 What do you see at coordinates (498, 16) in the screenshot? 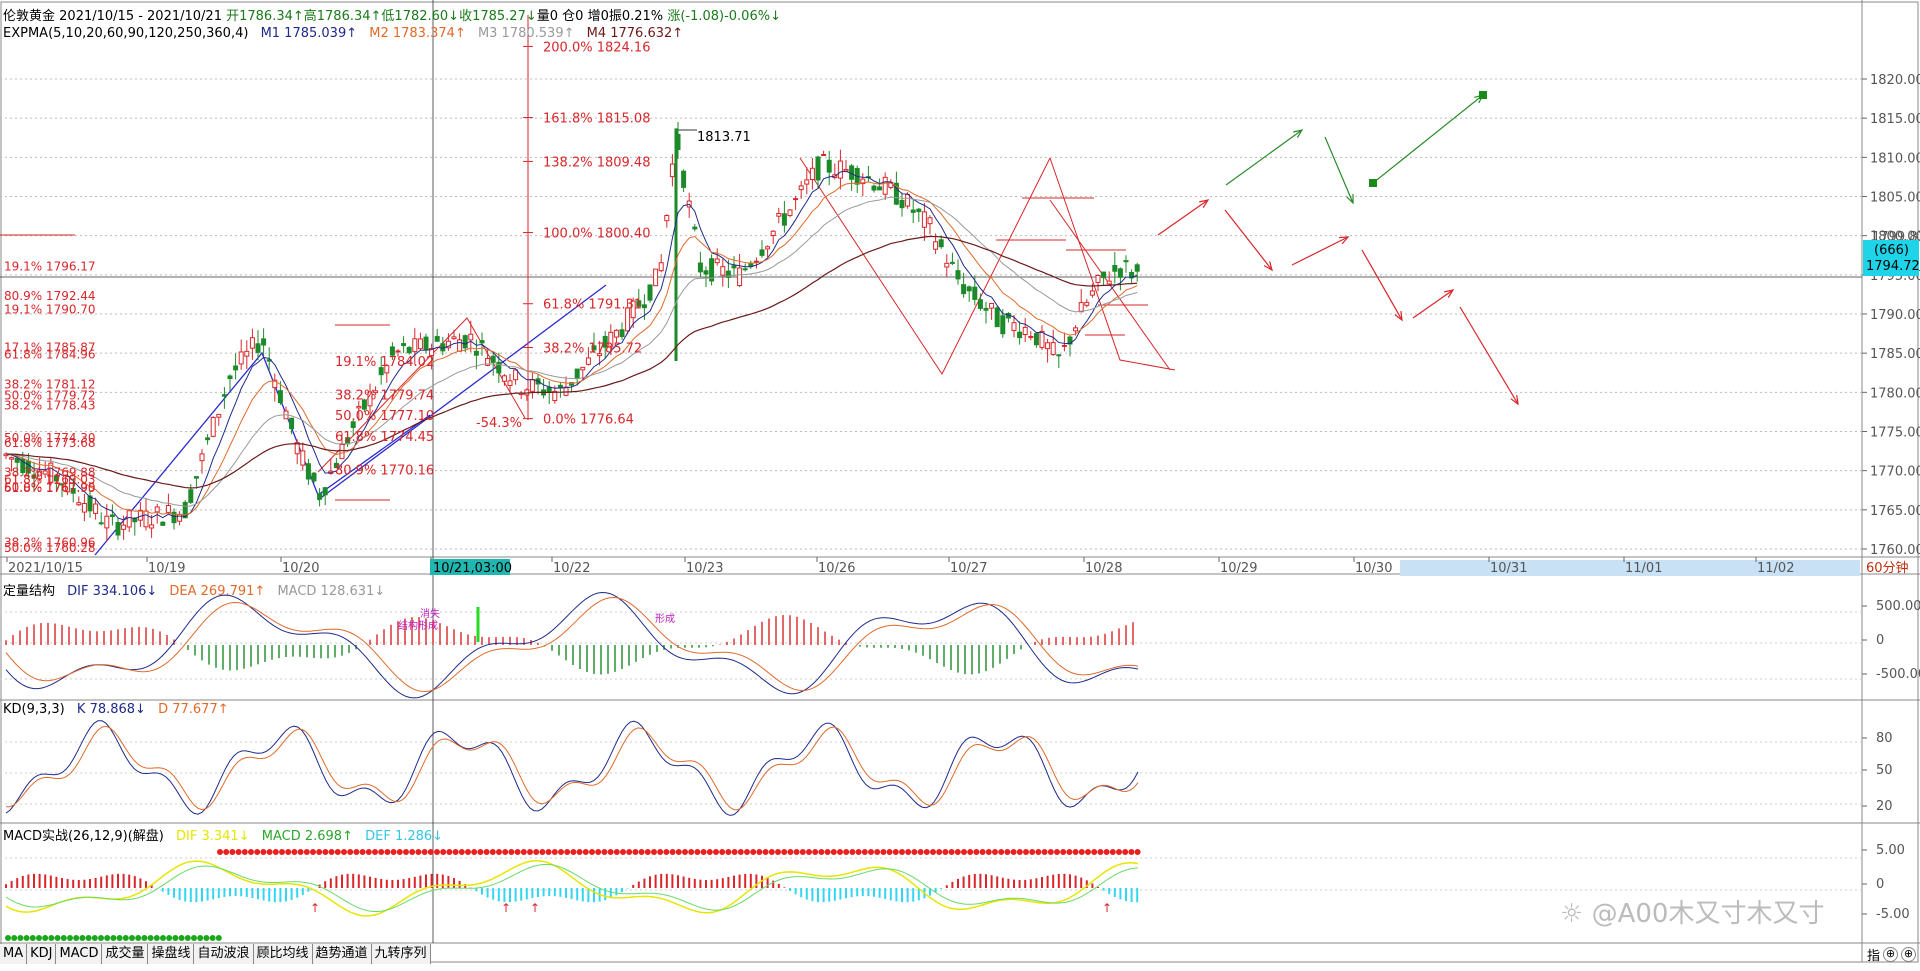
I see `close-price: 收1785.27↓` at bounding box center [498, 16].